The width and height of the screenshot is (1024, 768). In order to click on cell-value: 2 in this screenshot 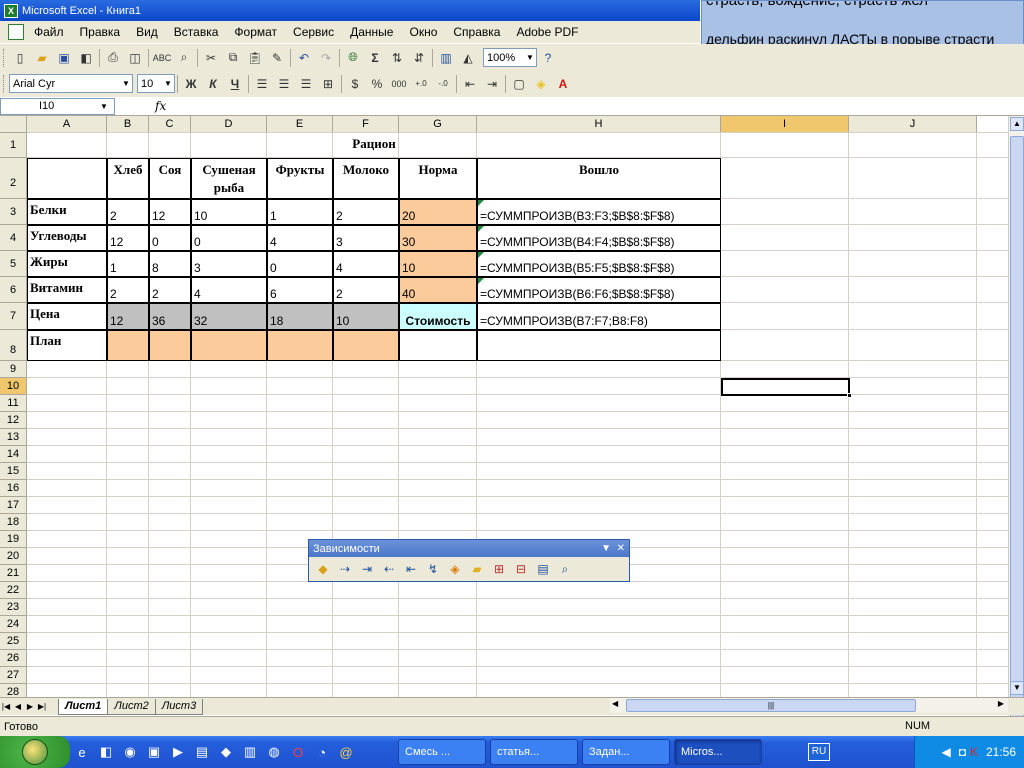, I will do `click(170, 290)`.